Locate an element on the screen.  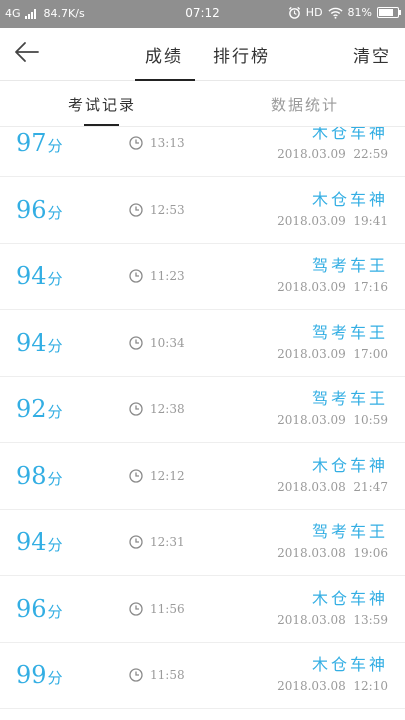
battery-icon is located at coordinates (389, 12).